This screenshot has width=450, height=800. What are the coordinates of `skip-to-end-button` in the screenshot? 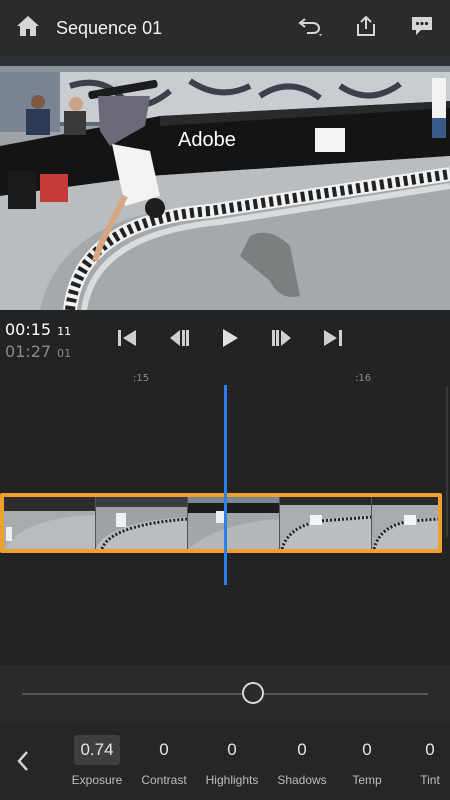 It's located at (333, 340).